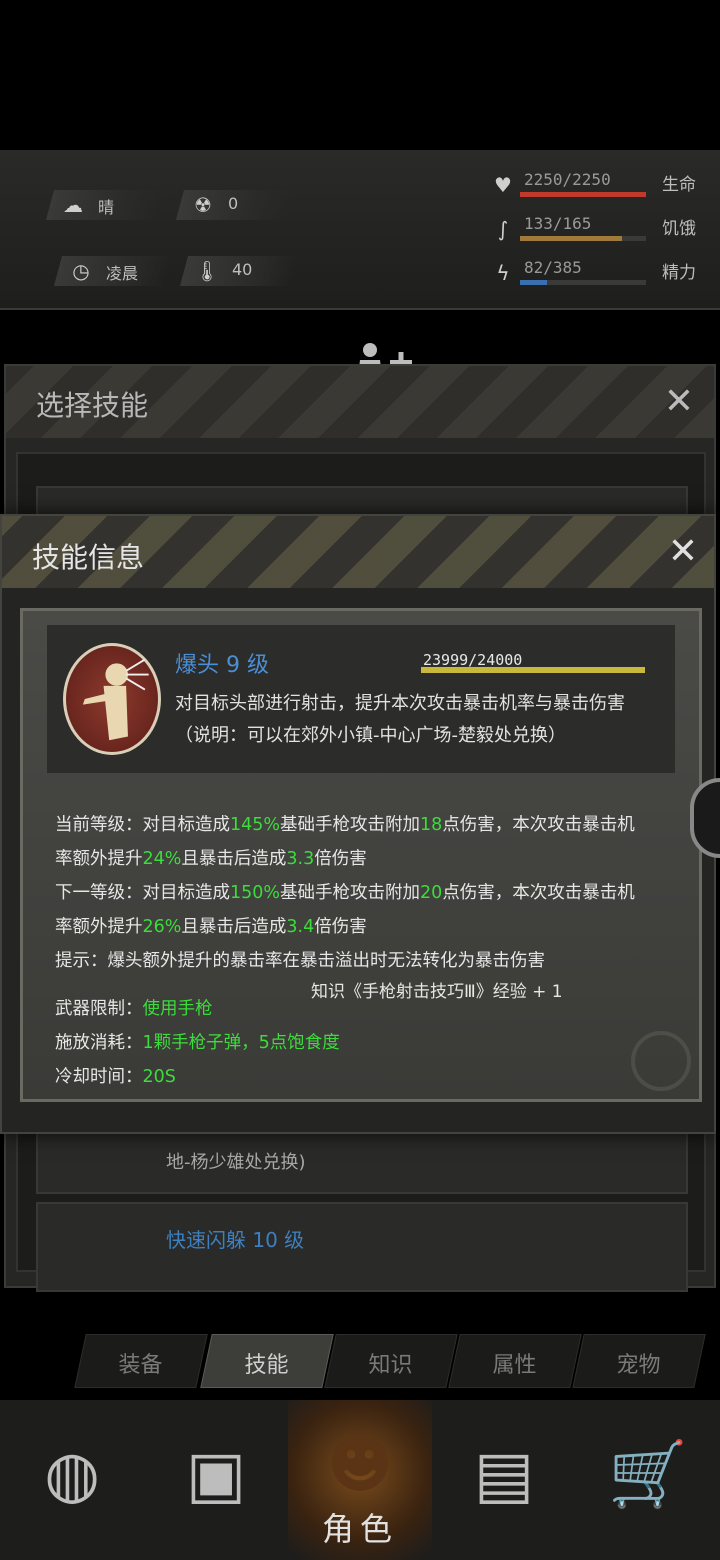 The width and height of the screenshot is (720, 1560). I want to click on weather-pill: ☁ 晴, so click(105, 205).